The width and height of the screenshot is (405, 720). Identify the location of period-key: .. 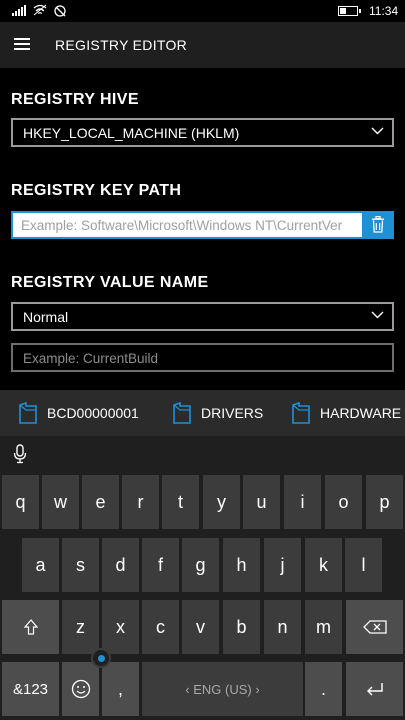
(323, 689).